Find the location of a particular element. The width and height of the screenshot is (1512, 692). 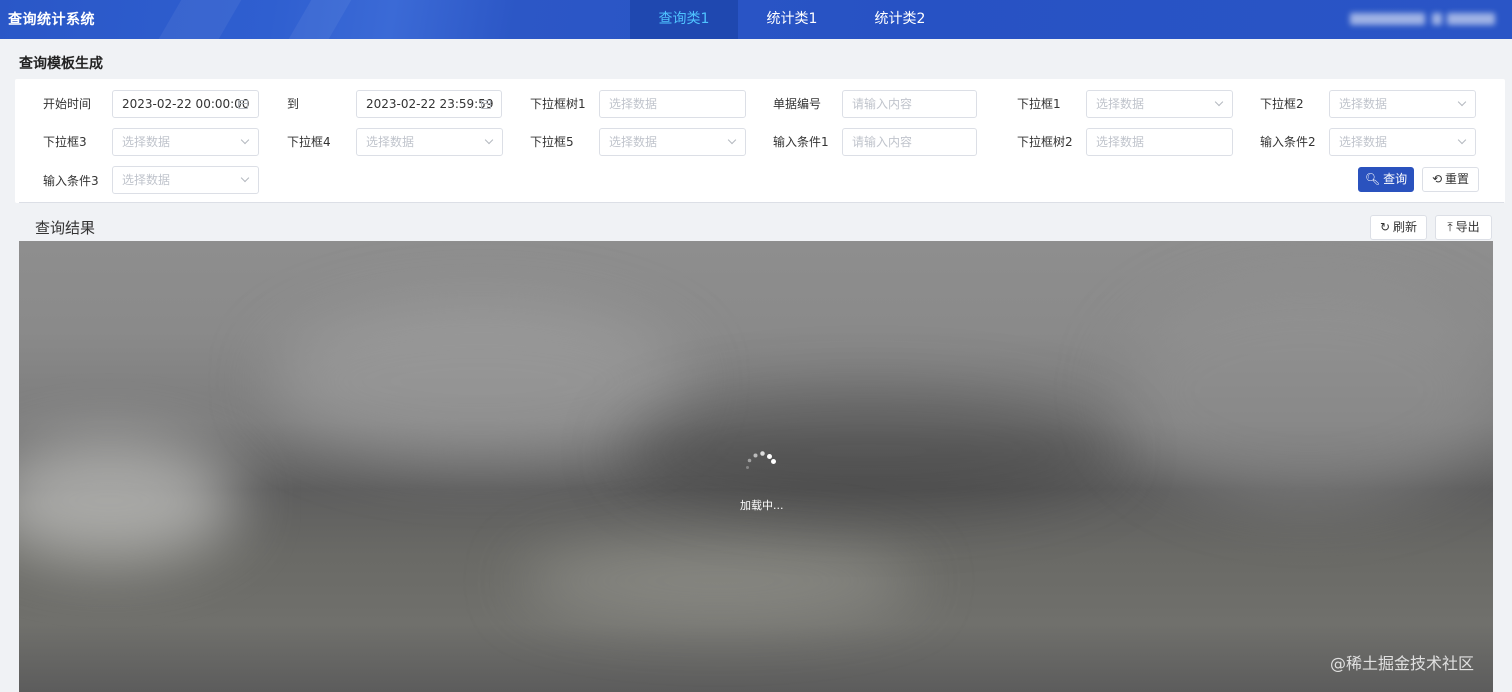

condition-1-label: 输入条件1 is located at coordinates (801, 142).